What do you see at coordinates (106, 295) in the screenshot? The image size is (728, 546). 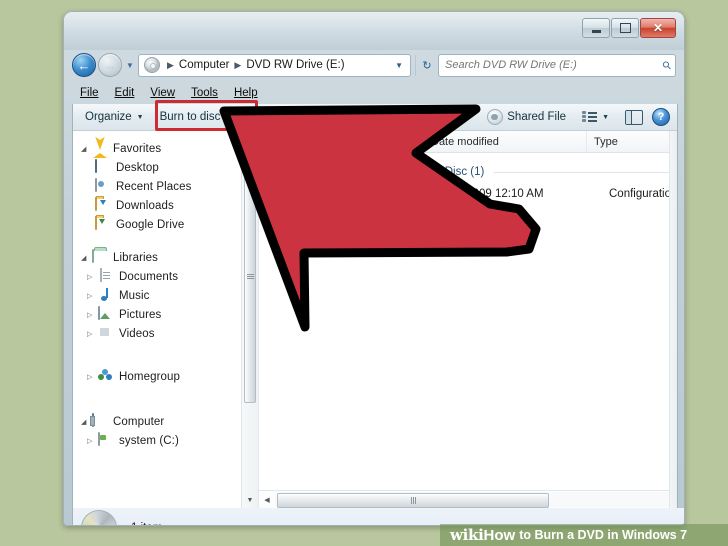 I see `music-icon` at bounding box center [106, 295].